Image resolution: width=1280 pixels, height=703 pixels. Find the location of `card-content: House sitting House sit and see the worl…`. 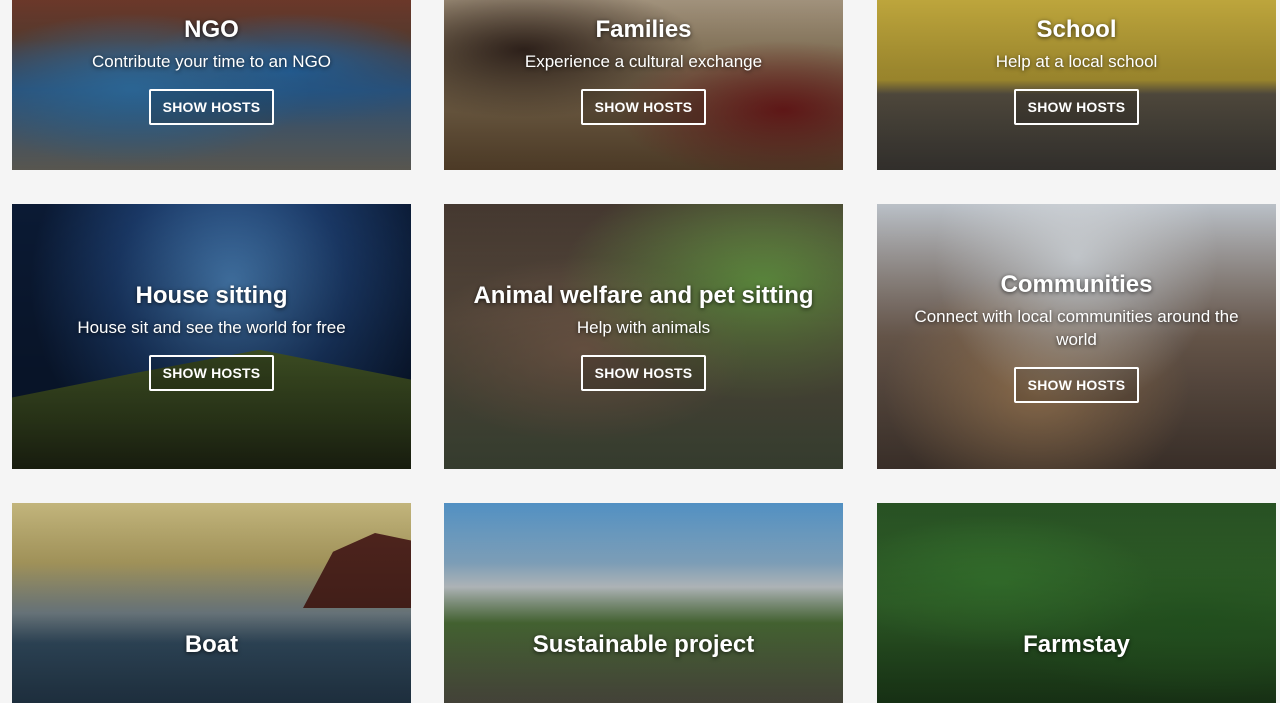

card-content: House sitting House sit and see the worl… is located at coordinates (211, 336).